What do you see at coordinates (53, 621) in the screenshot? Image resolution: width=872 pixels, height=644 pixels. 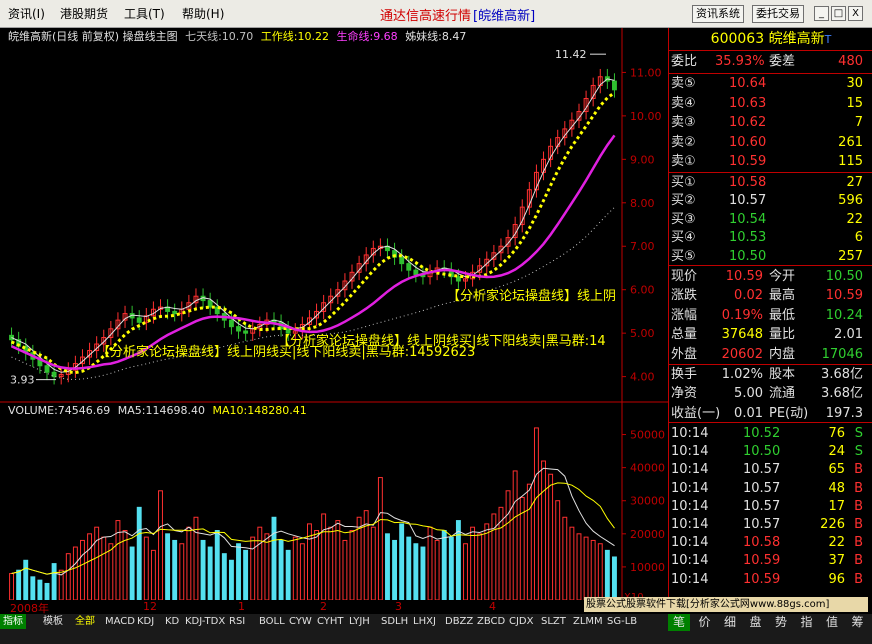 I see `indicator-tab: 模板` at bounding box center [53, 621].